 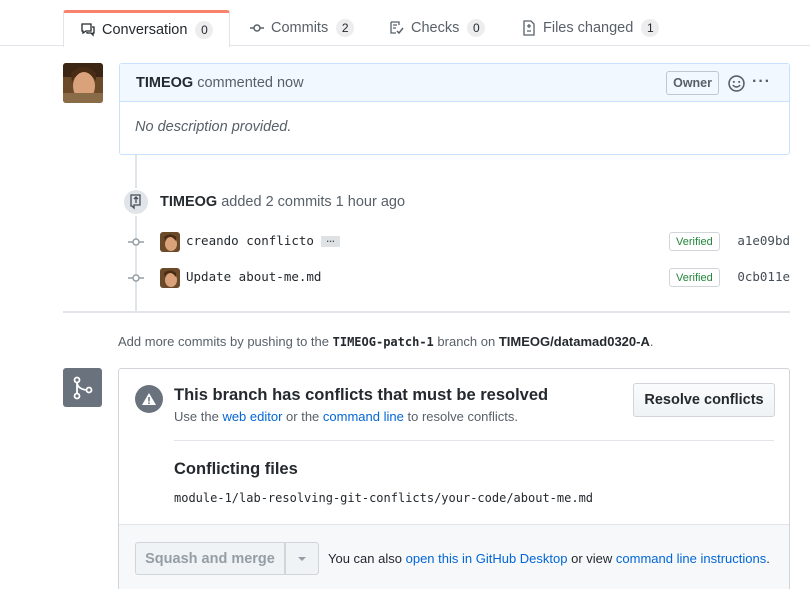 What do you see at coordinates (213, 127) in the screenshot?
I see `comment-body: No description provided.` at bounding box center [213, 127].